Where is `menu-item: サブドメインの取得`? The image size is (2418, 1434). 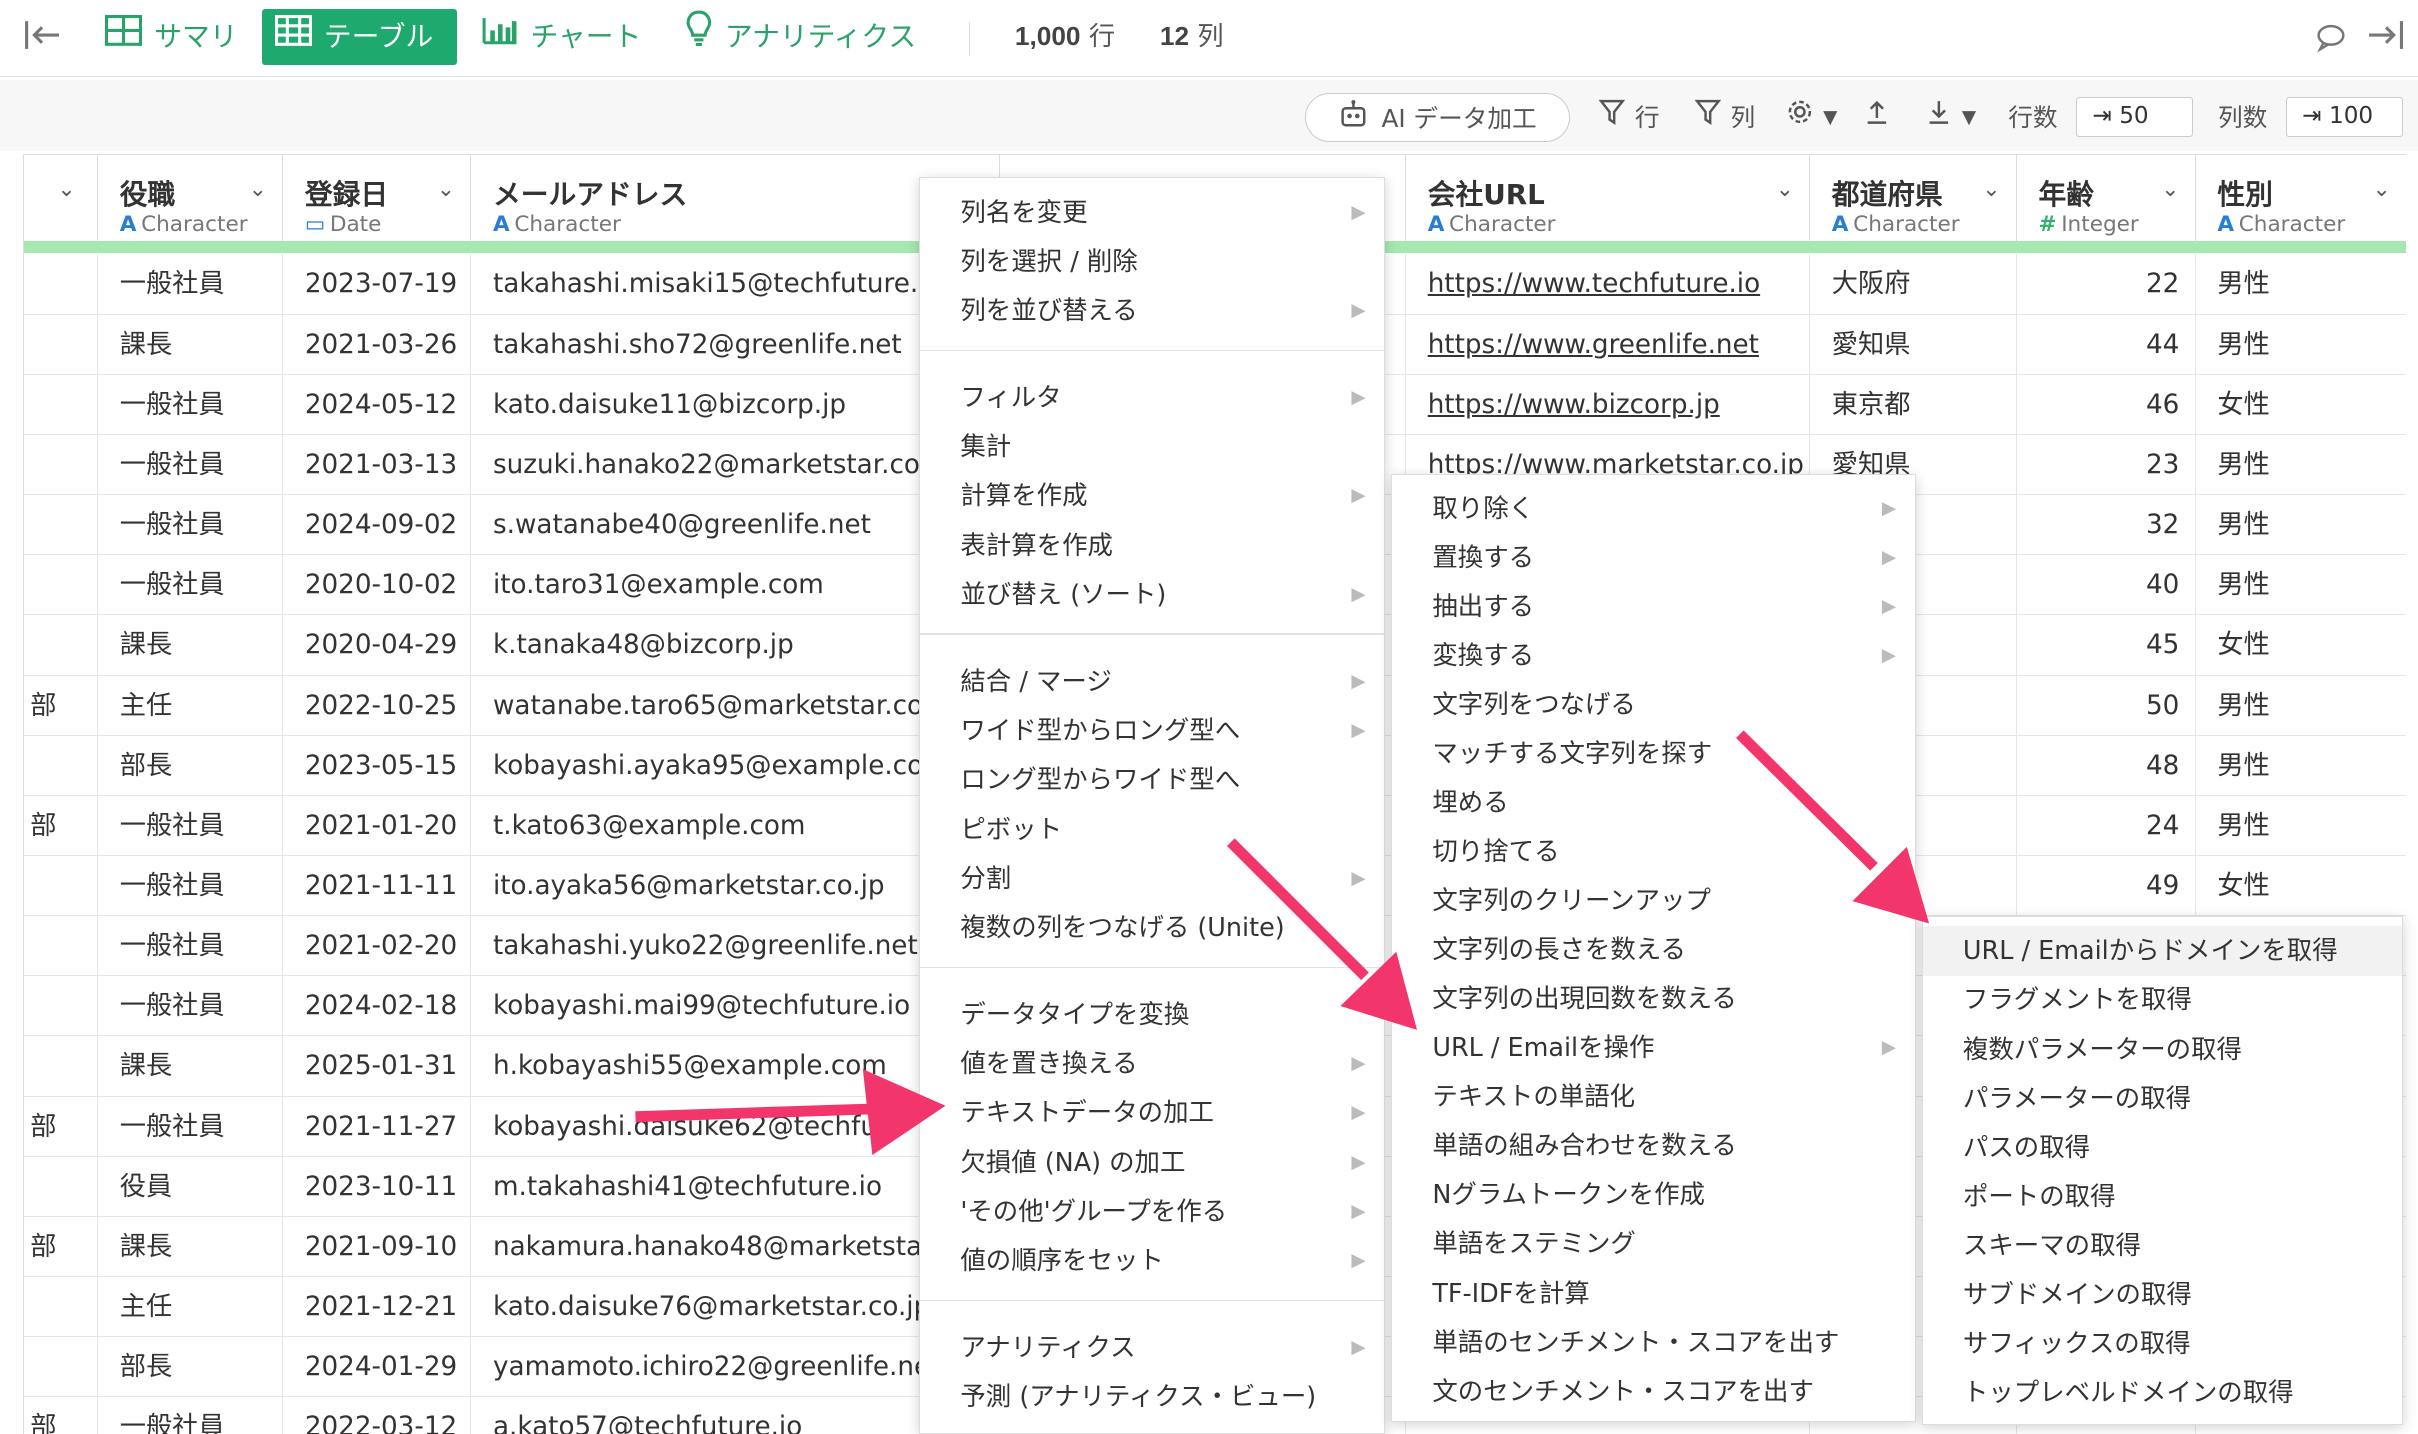 menu-item: サブドメインの取得 is located at coordinates (2162, 1294).